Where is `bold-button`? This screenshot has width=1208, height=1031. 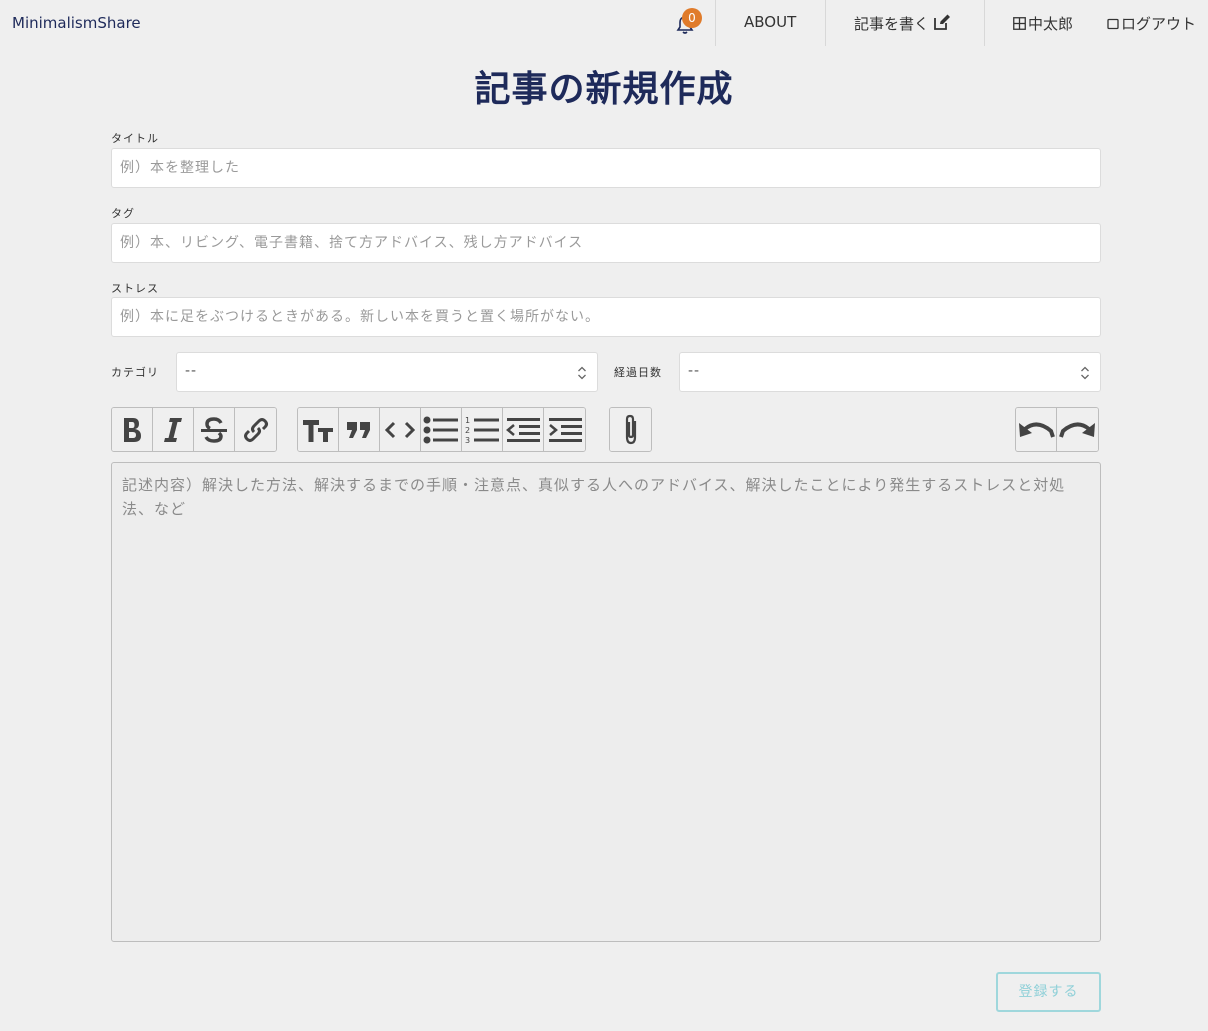 bold-button is located at coordinates (132, 429).